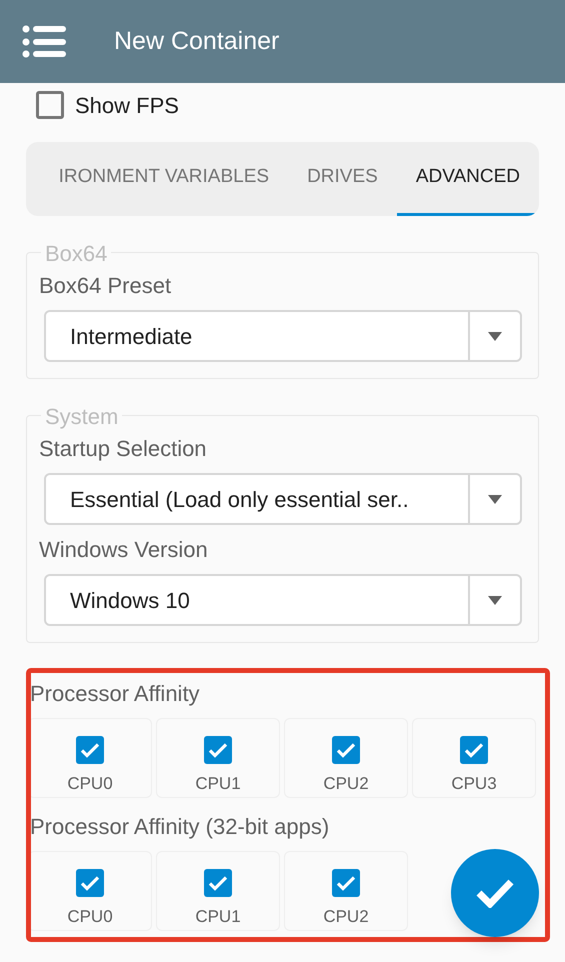 The height and width of the screenshot is (962, 565). Describe the element at coordinates (115, 694) in the screenshot. I see `section-title: Processor Affinity` at that location.